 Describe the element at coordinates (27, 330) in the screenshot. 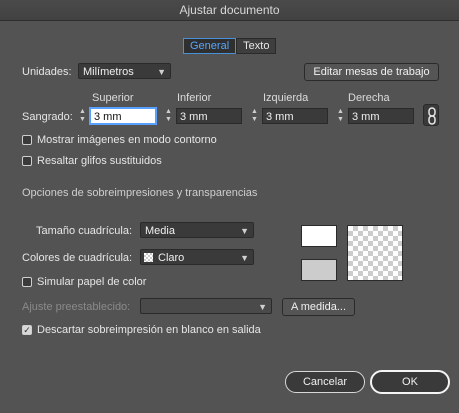

I see `discard-white-checkbox: ✓` at that location.